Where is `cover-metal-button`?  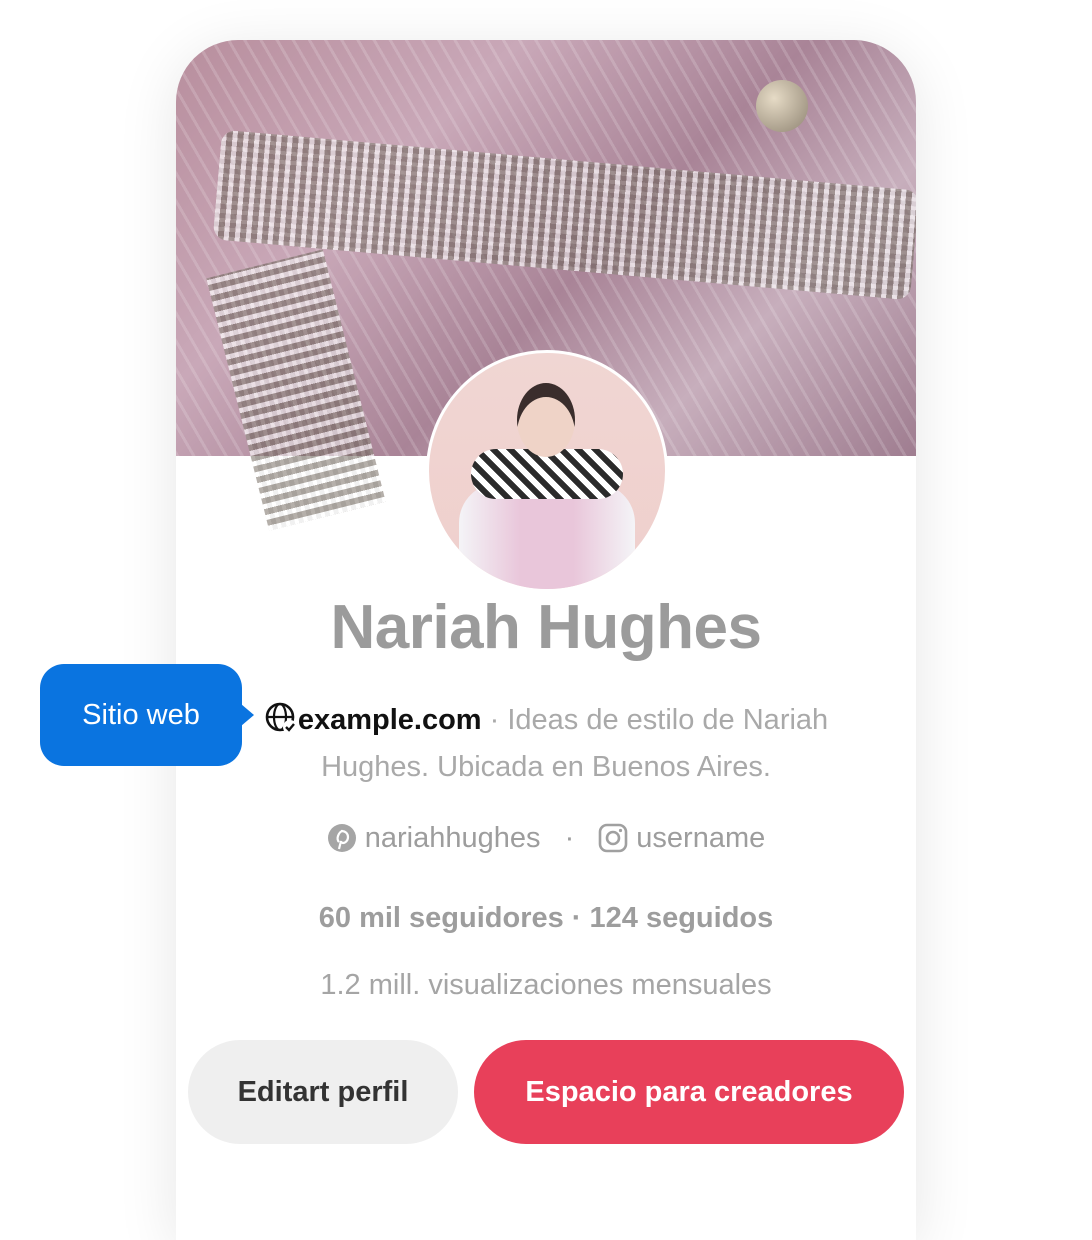
cover-metal-button is located at coordinates (782, 106).